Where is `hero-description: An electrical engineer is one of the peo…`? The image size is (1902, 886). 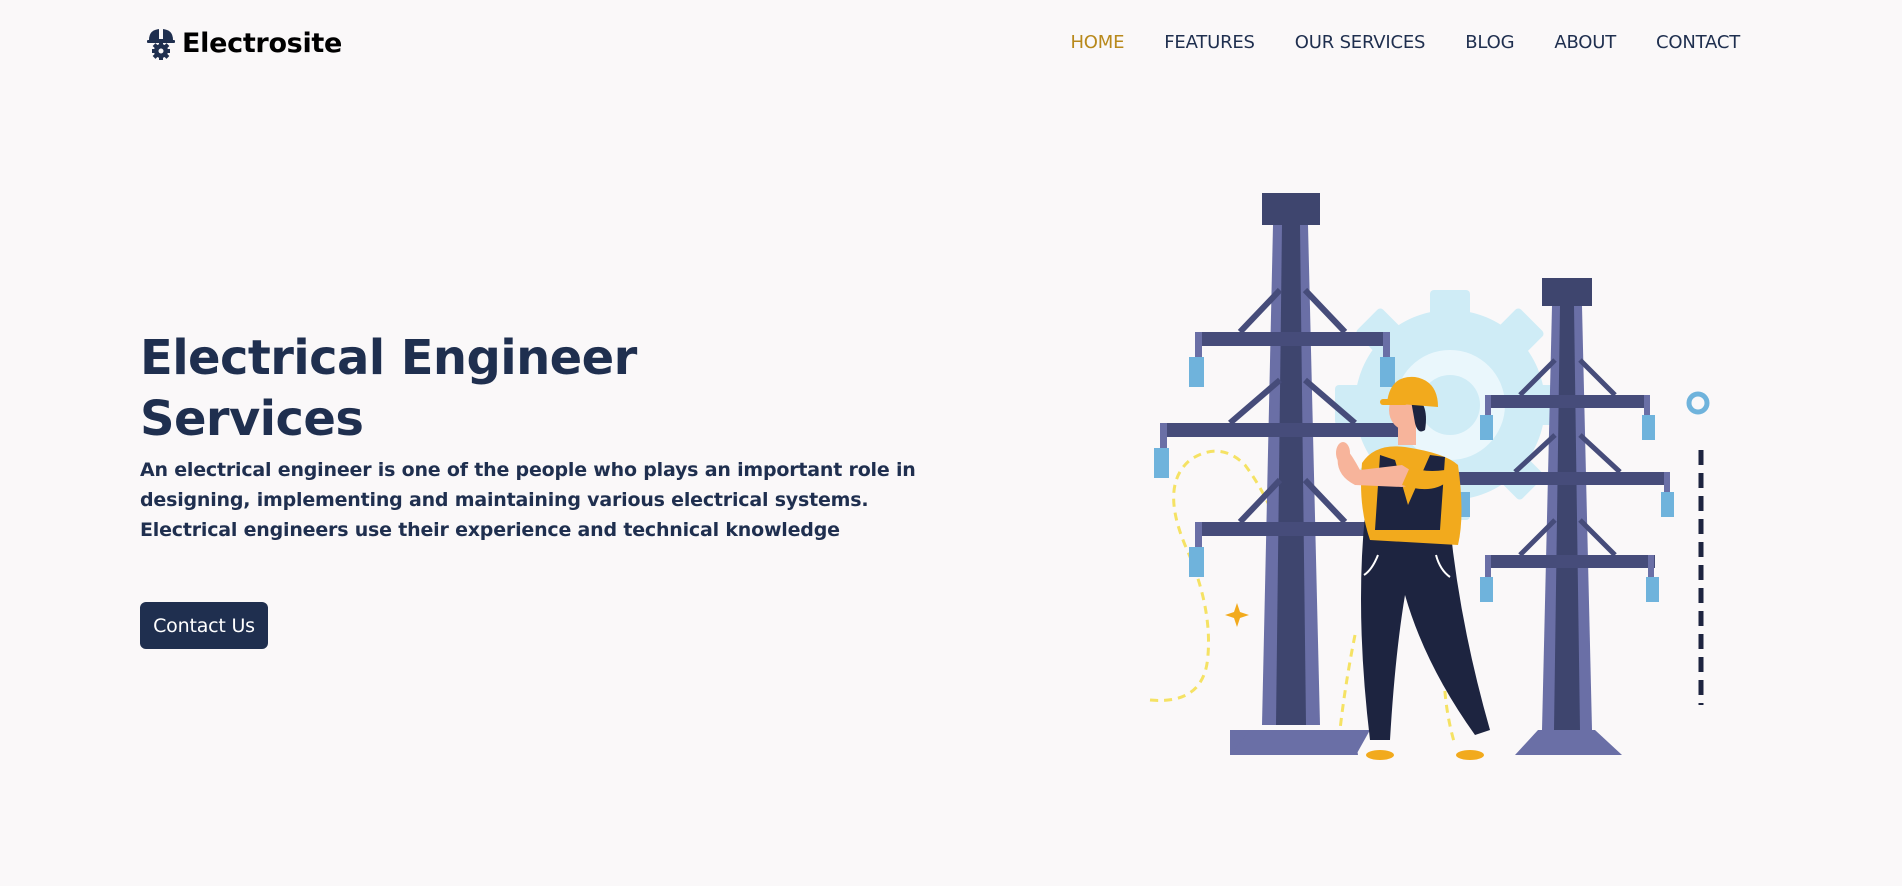 hero-description: An electrical engineer is one of the peo… is located at coordinates (528, 500).